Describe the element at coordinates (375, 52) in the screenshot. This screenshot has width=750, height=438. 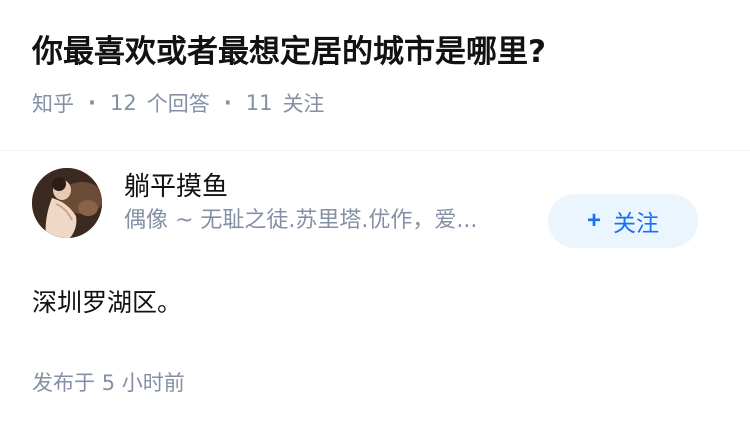
I see `question-title: 你最喜欢或者最想定居的城市是哪里?` at that location.